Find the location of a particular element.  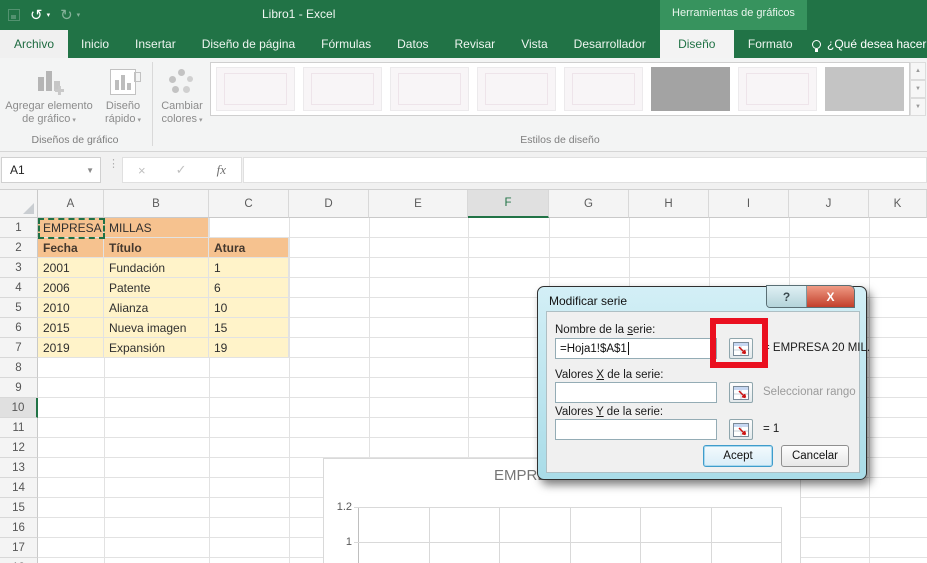

cell-B4: Patente is located at coordinates (156, 288).